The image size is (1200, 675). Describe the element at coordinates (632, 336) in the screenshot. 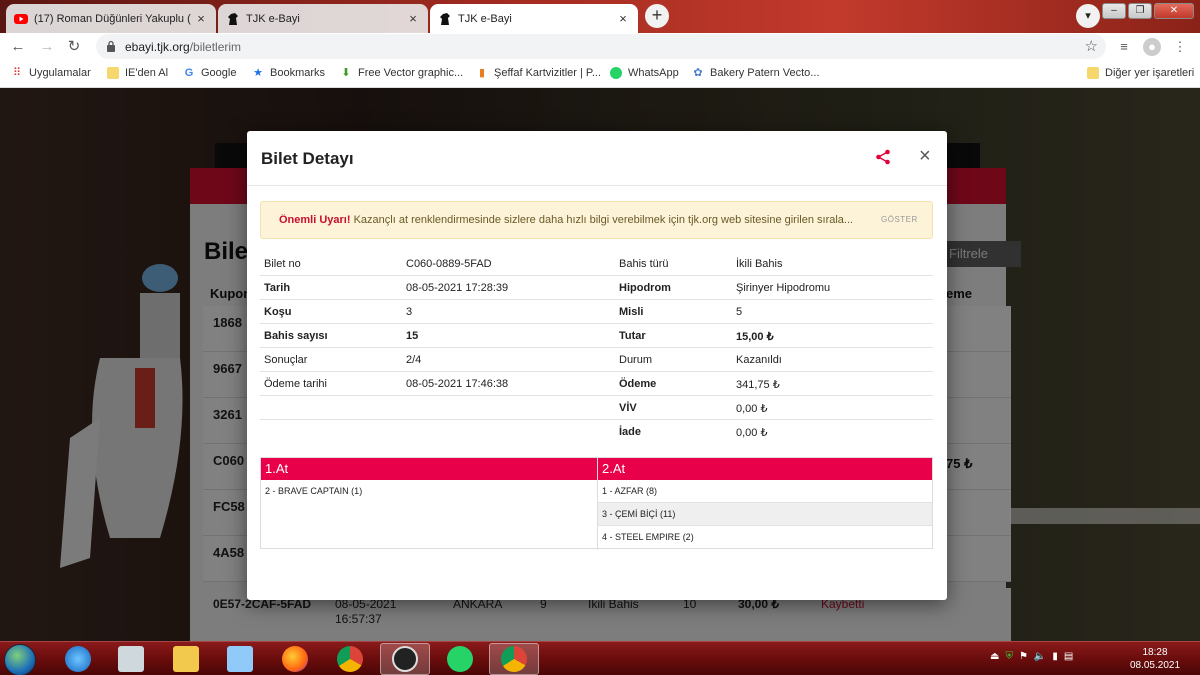

I see `detail-label: Tutar` at that location.